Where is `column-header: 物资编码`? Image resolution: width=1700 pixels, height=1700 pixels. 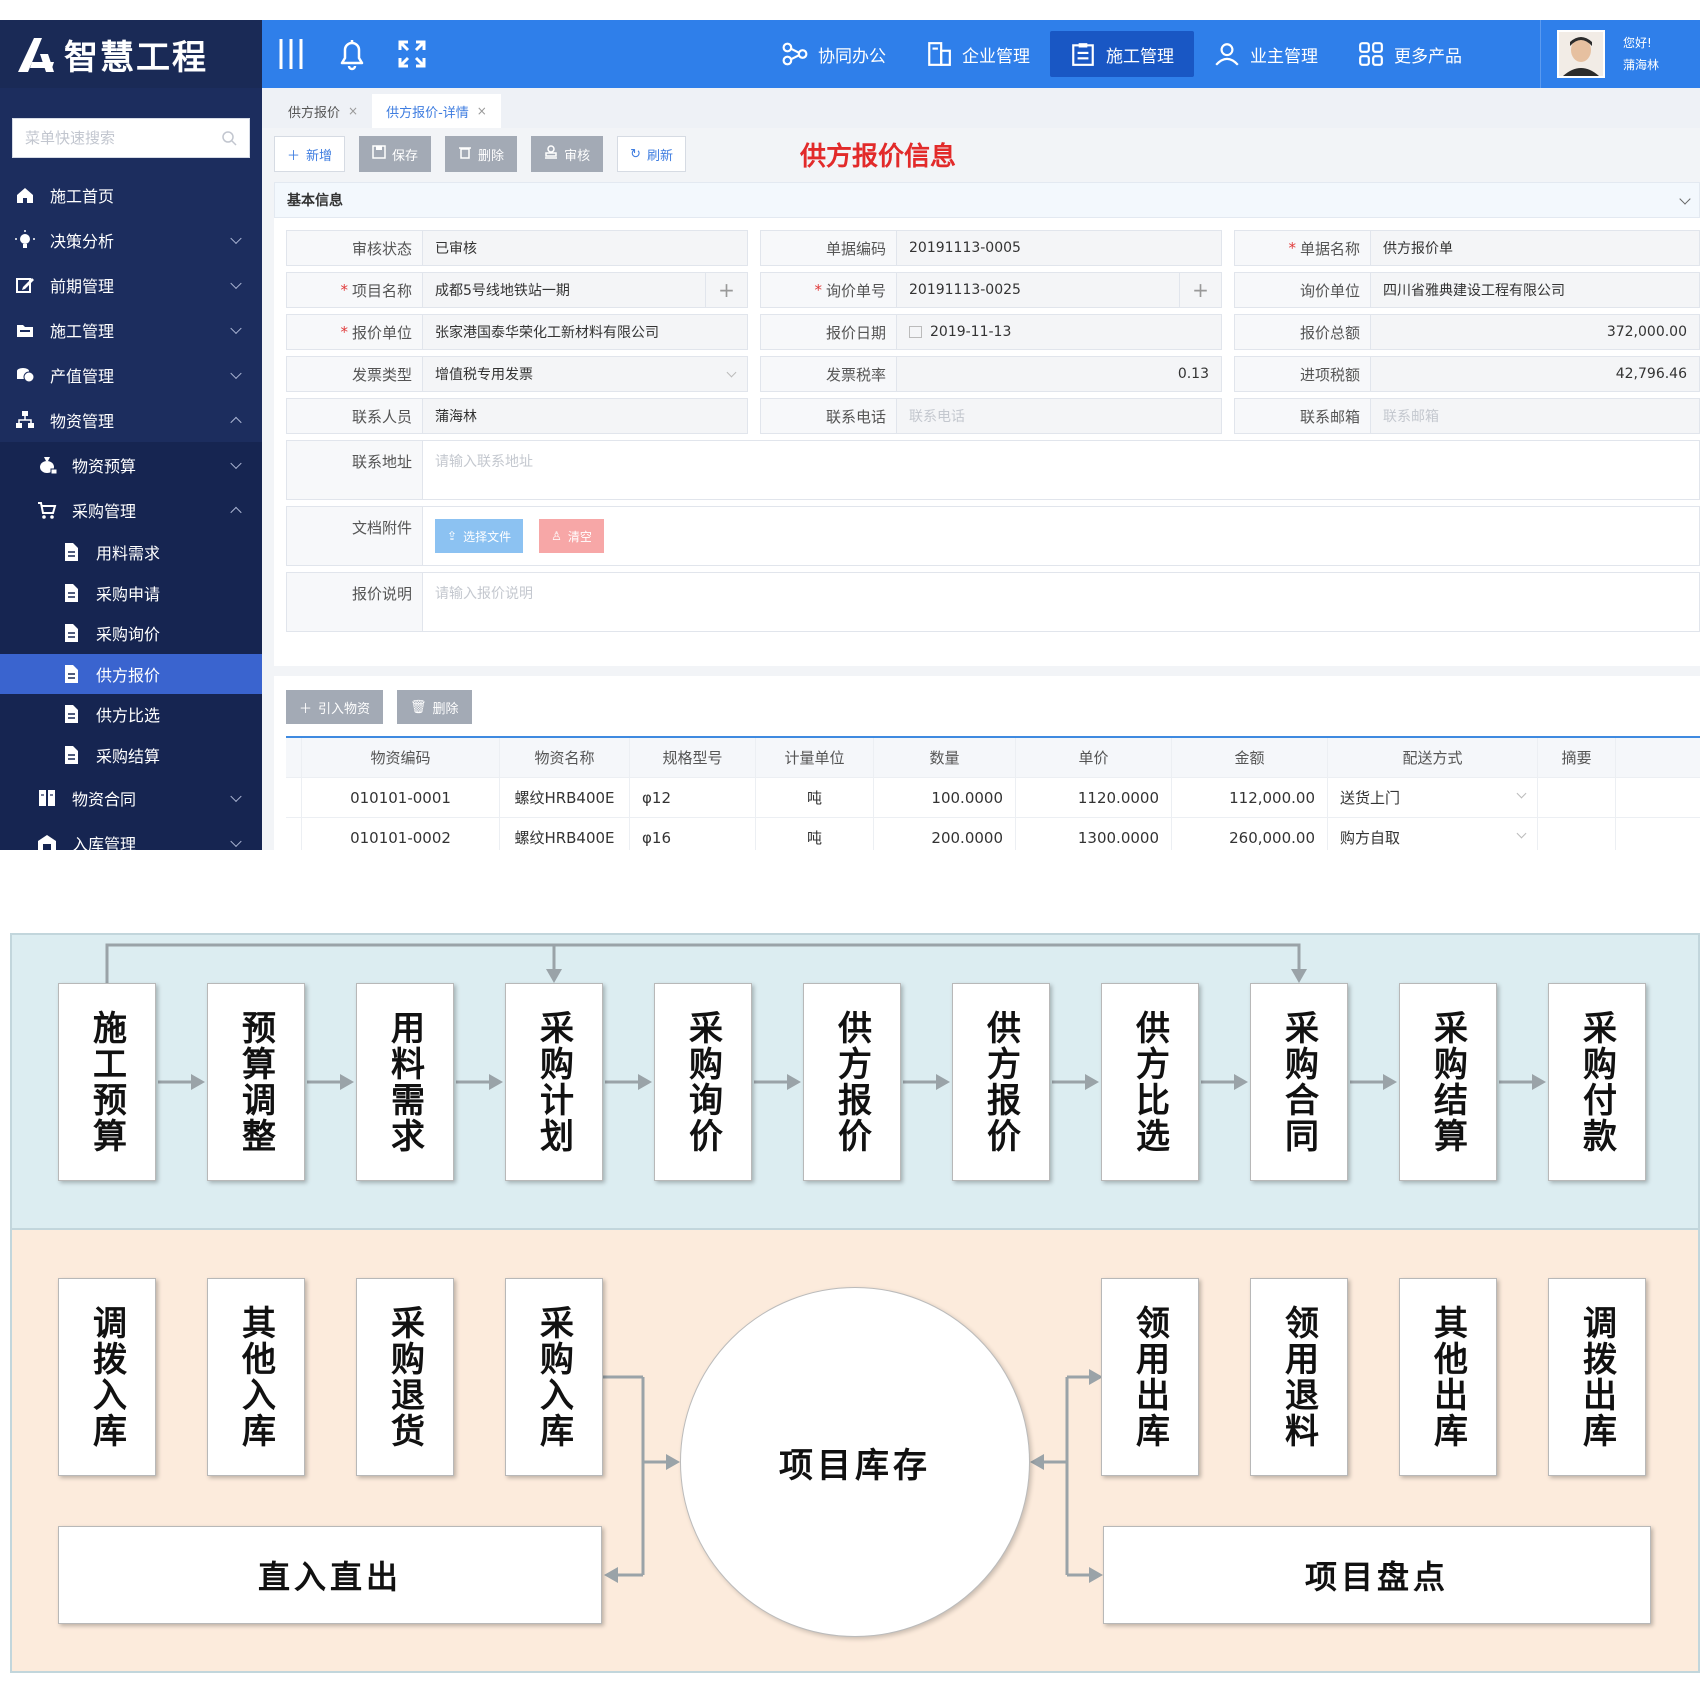 column-header: 物资编码 is located at coordinates (401, 757).